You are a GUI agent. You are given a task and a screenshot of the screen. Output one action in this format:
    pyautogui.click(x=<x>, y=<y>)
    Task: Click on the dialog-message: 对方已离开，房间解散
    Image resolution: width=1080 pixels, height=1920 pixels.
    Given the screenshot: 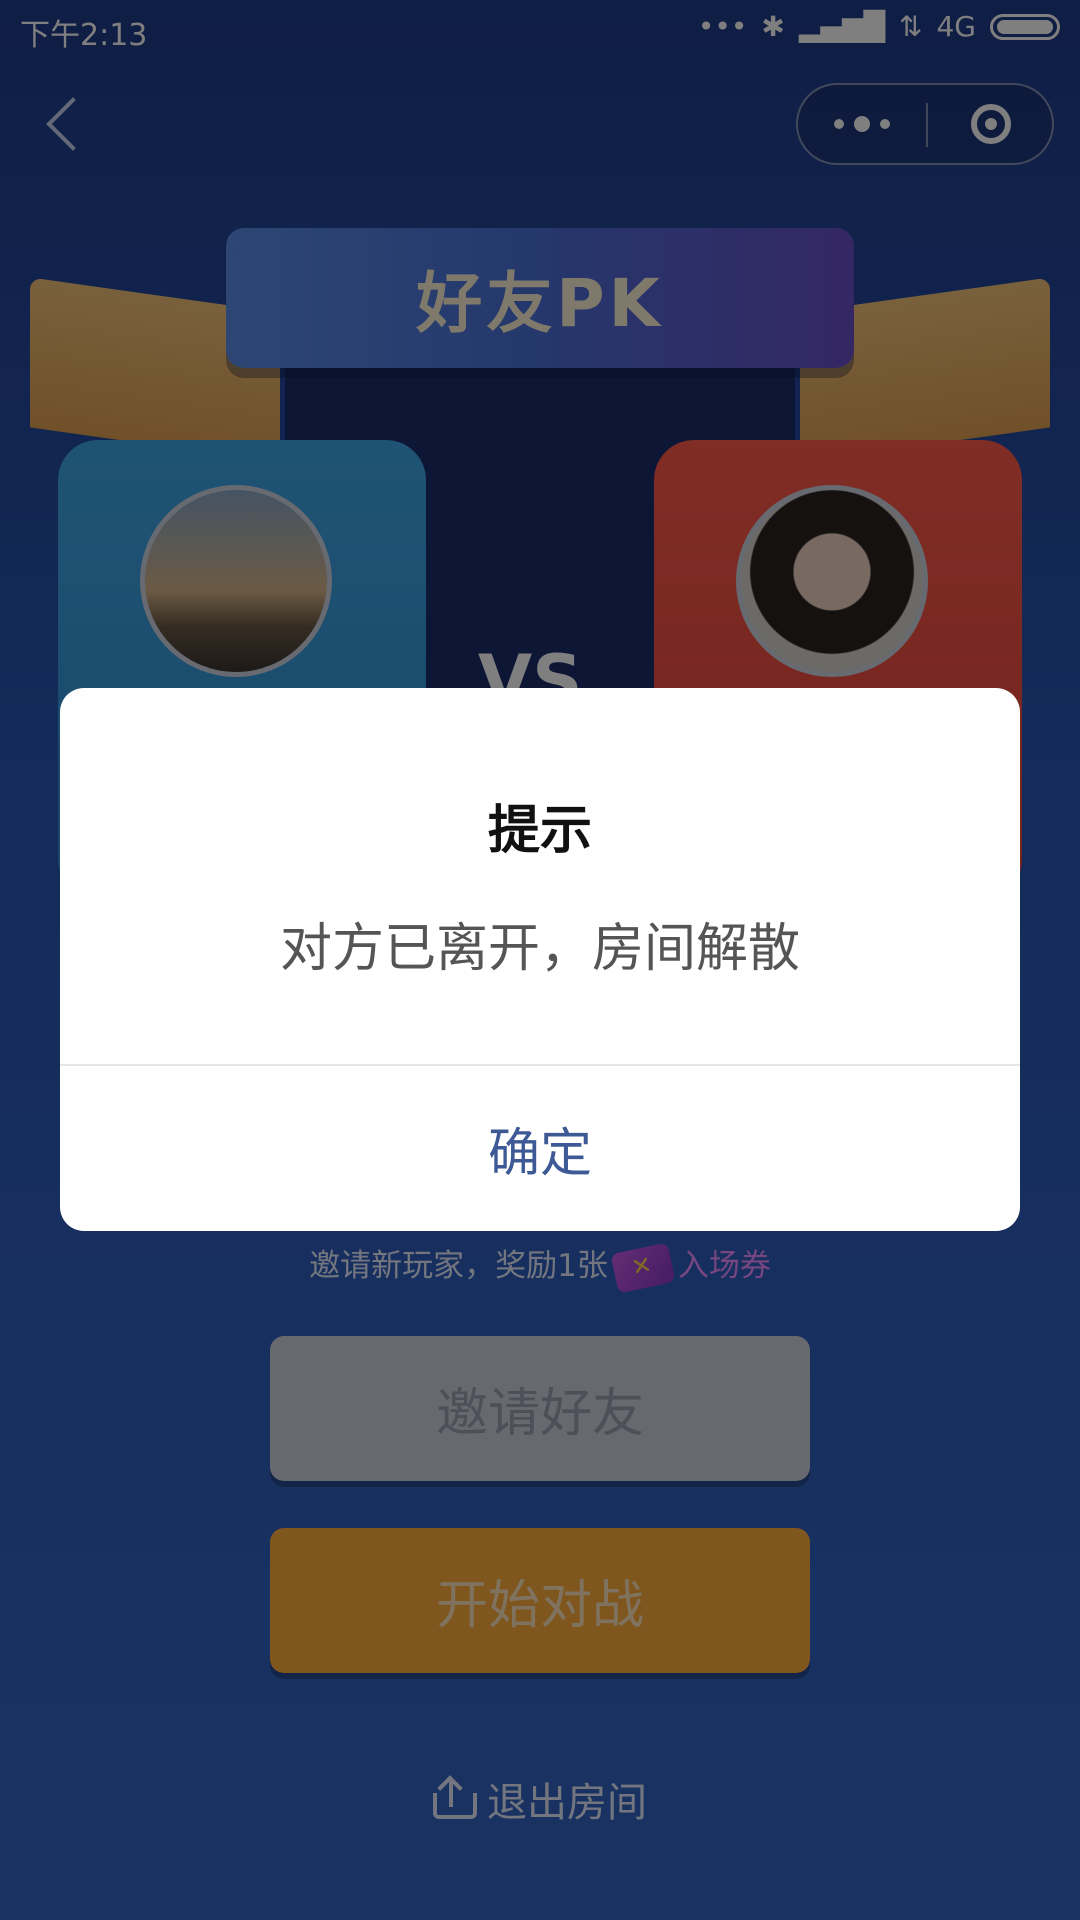 What is the action you would take?
    pyautogui.click(x=539, y=949)
    